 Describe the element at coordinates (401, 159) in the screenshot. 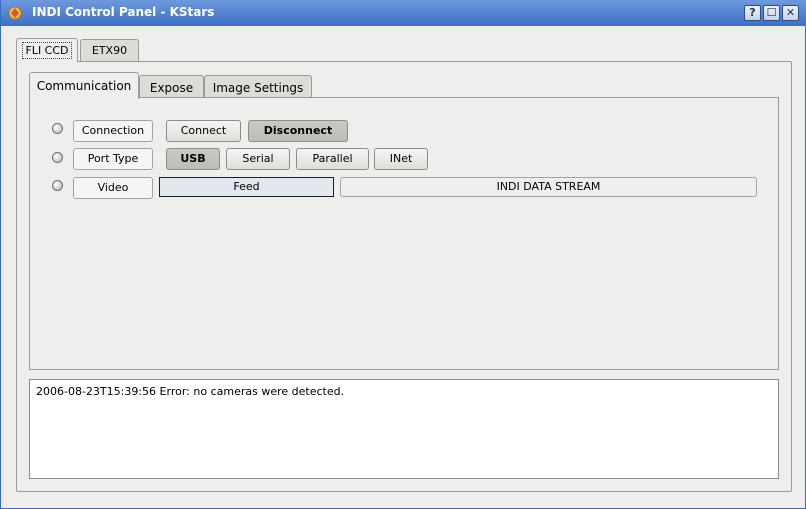

I see `inet-button: INet` at that location.